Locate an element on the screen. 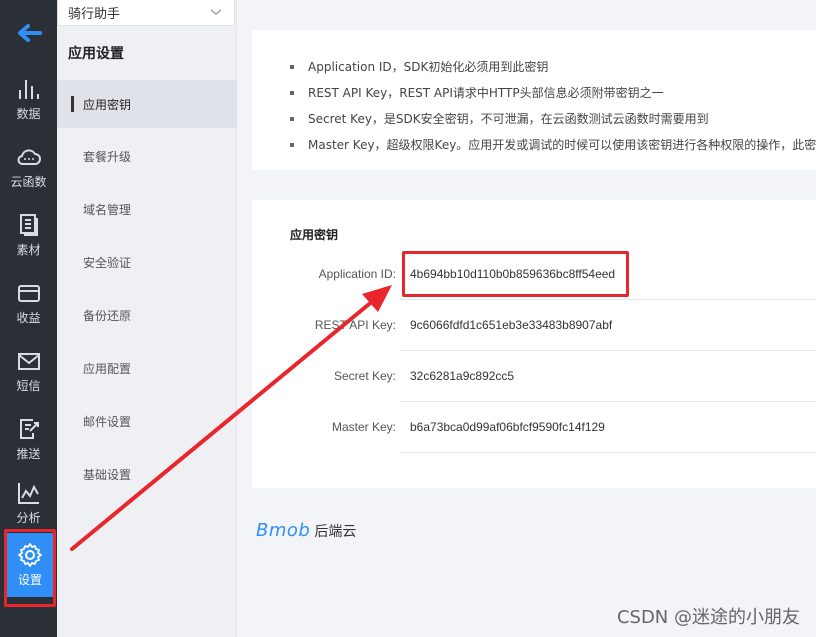 This screenshot has width=816, height=637. cloud-icon is located at coordinates (29, 157).